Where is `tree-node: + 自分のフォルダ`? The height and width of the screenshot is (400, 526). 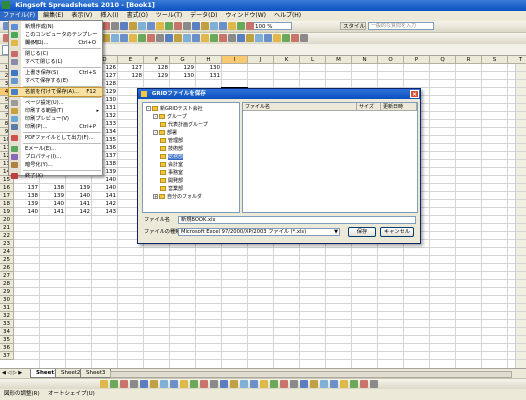
tree-node: + 自分のフォルダ is located at coordinates (177, 197).